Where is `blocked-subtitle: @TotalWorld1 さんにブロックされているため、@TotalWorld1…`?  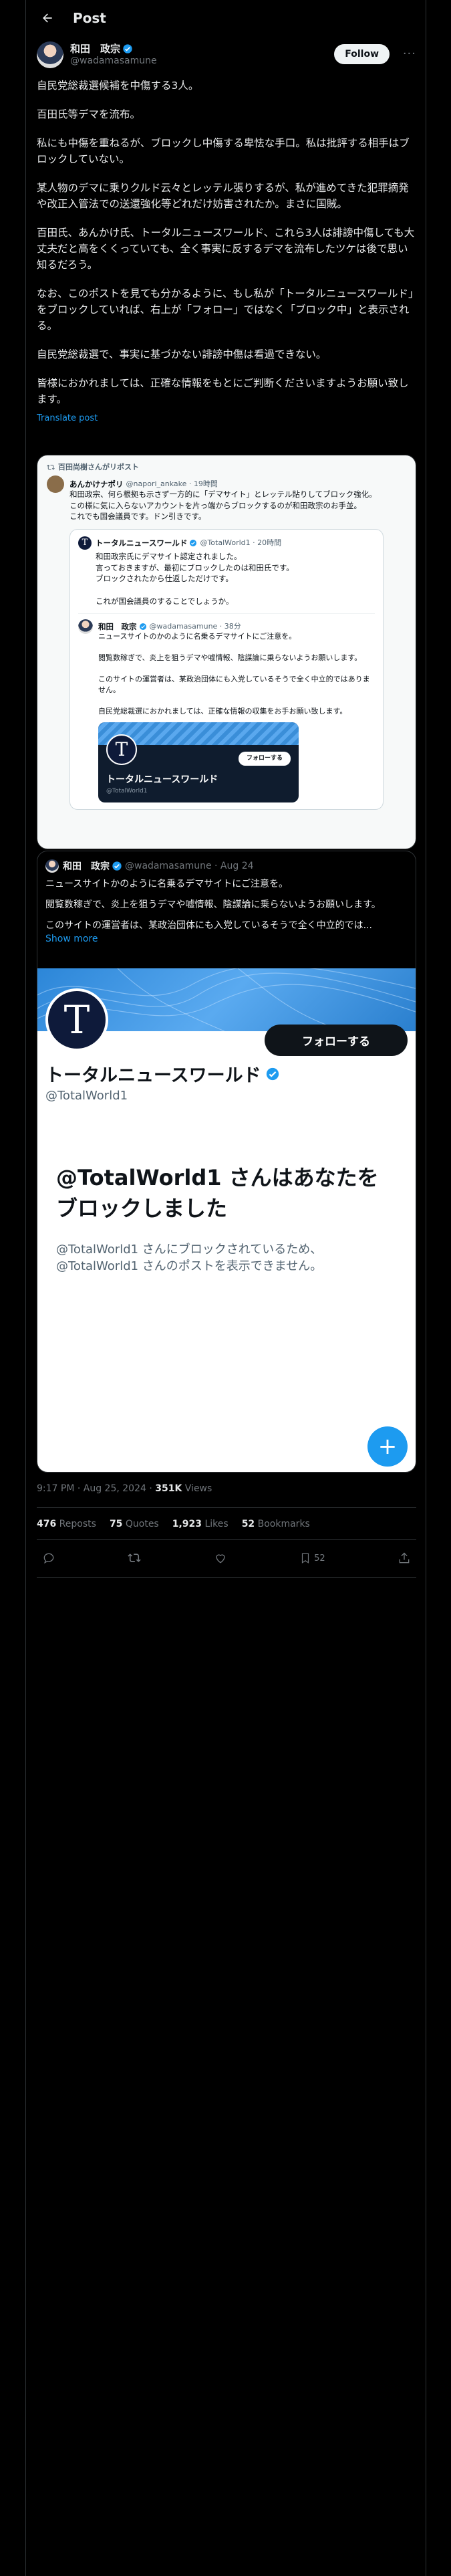 blocked-subtitle: @TotalWorld1 さんにブロックされているため、@TotalWorld1… is located at coordinates (189, 1258).